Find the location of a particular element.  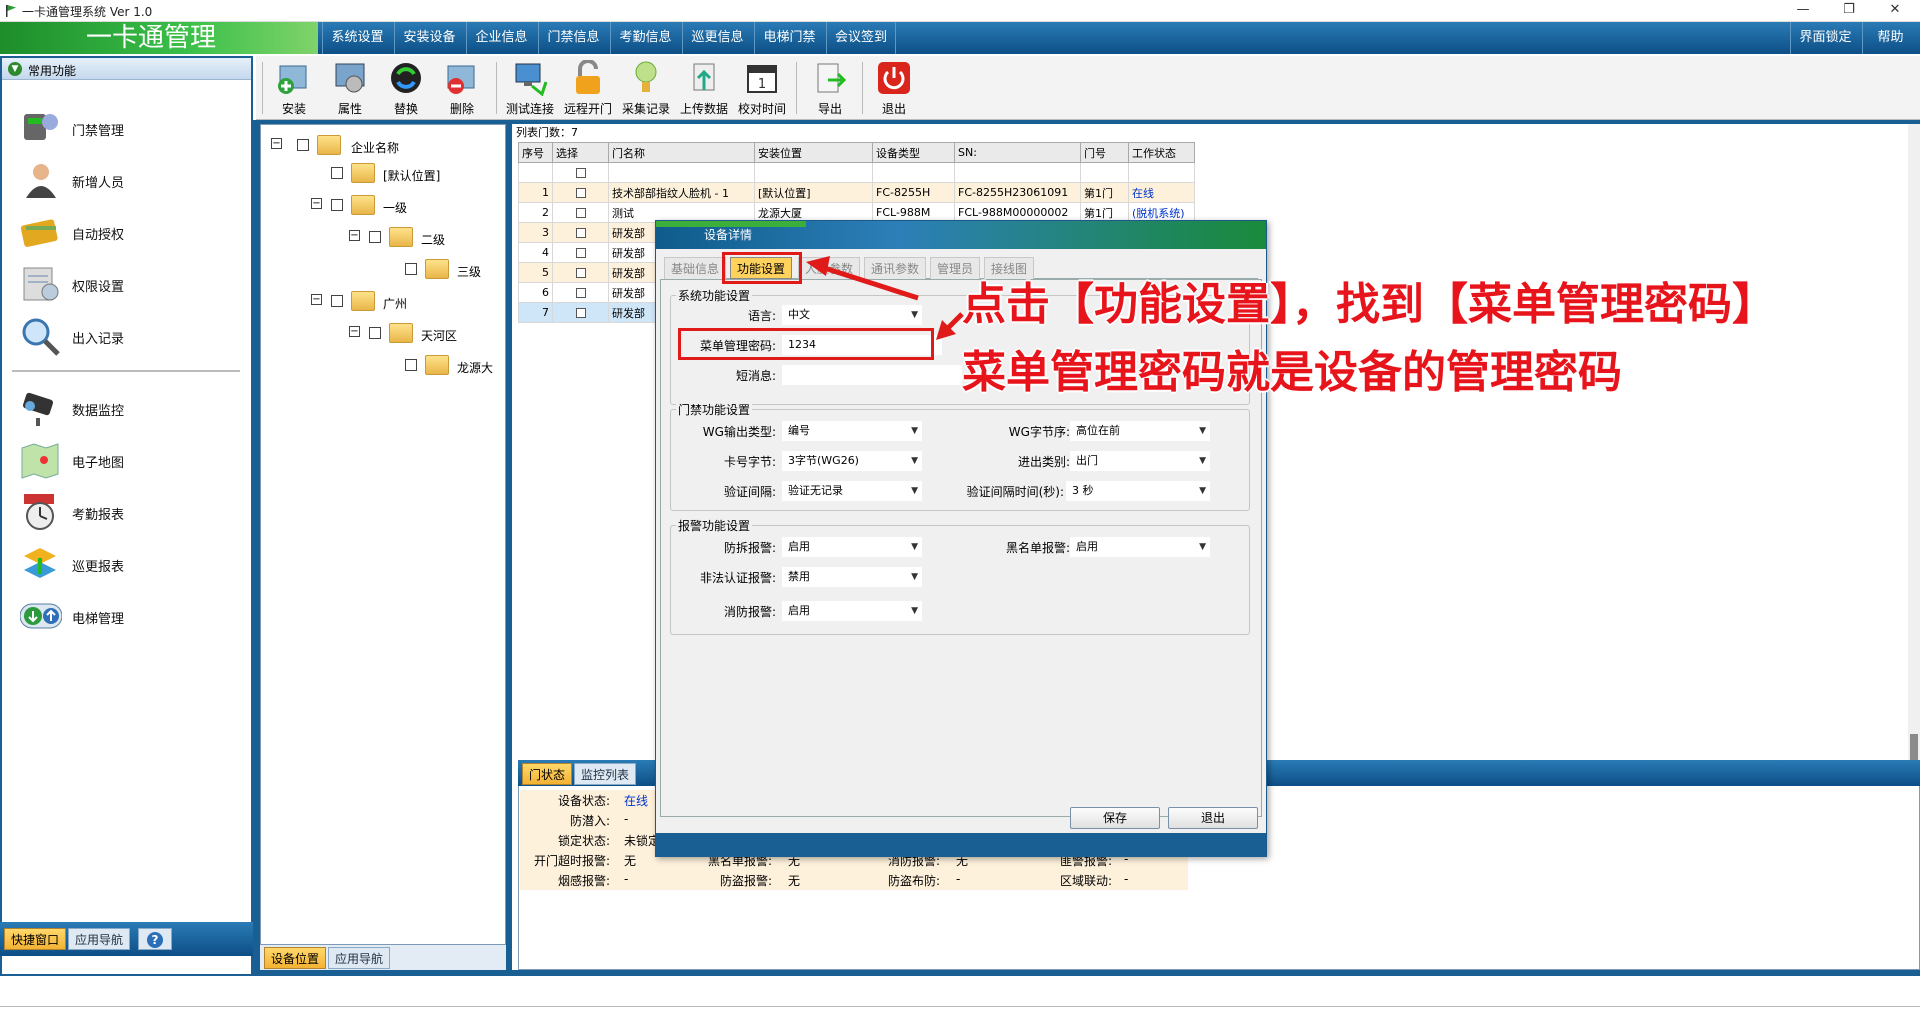

col-no: 序号 is located at coordinates (535, 152).